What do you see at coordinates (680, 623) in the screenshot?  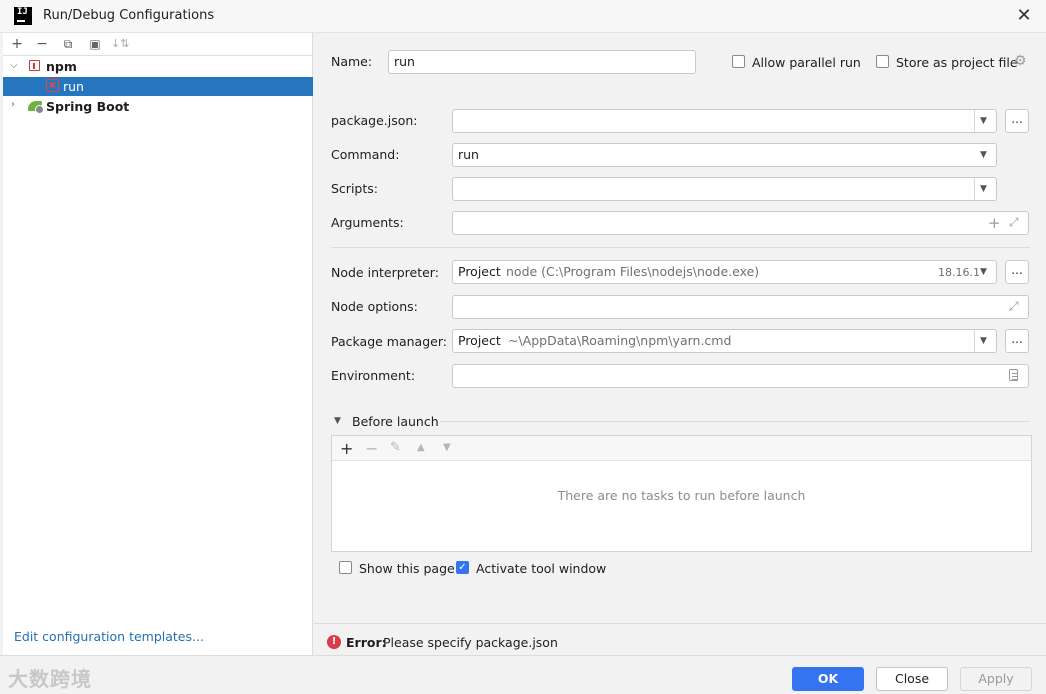 I see `status-divider` at bounding box center [680, 623].